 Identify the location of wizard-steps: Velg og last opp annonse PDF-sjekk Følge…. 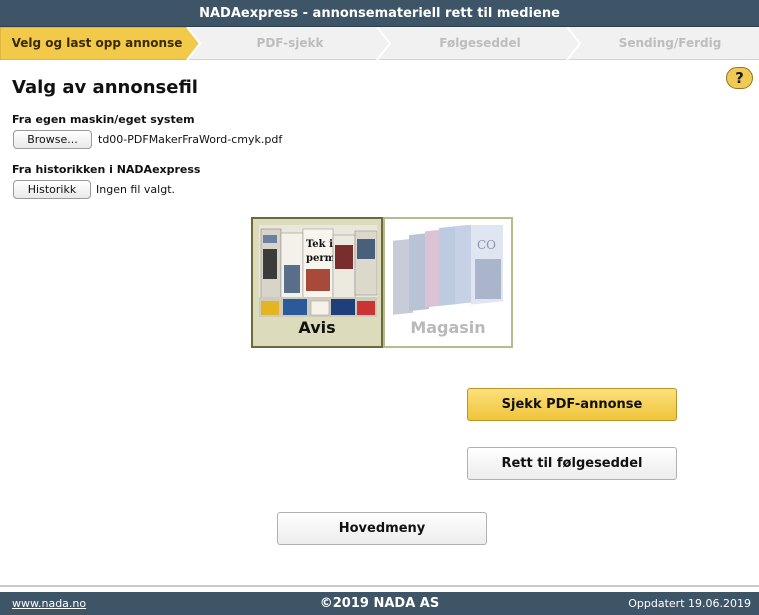
(379, 43).